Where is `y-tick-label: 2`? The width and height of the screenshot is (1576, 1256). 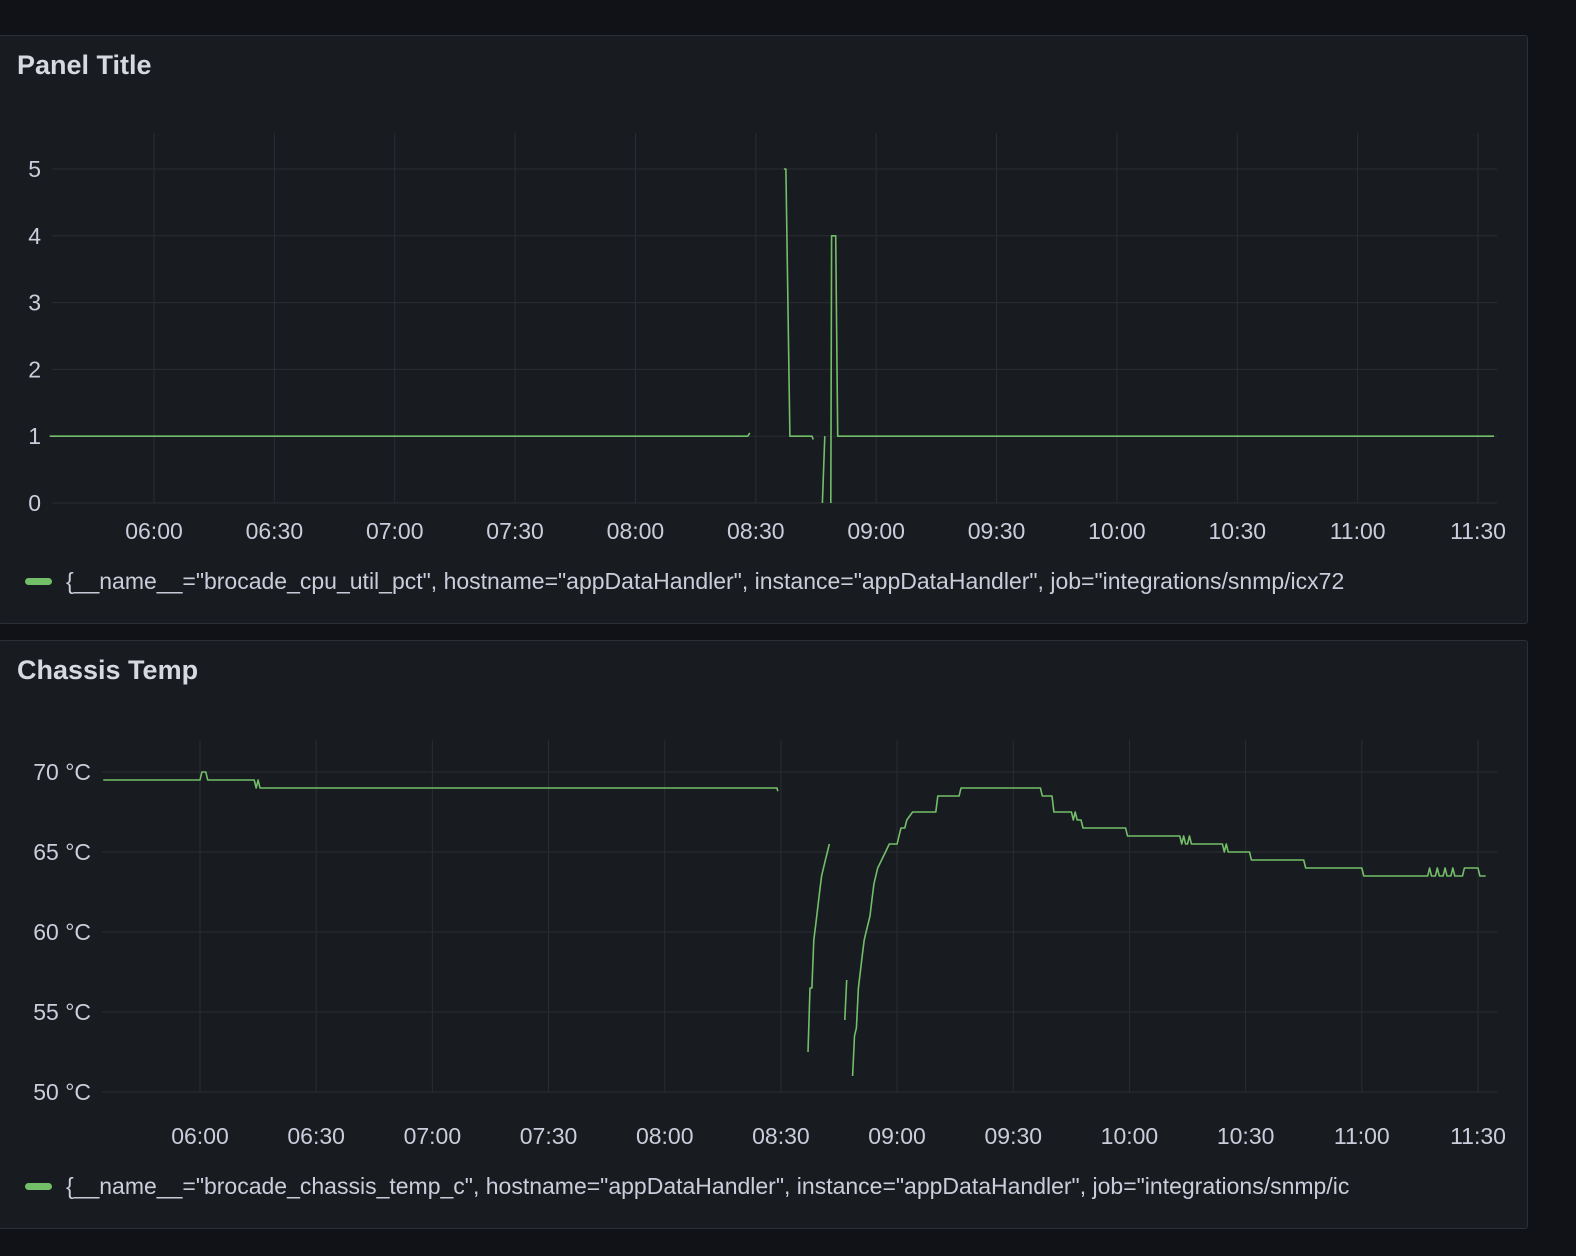 y-tick-label: 2 is located at coordinates (34, 369).